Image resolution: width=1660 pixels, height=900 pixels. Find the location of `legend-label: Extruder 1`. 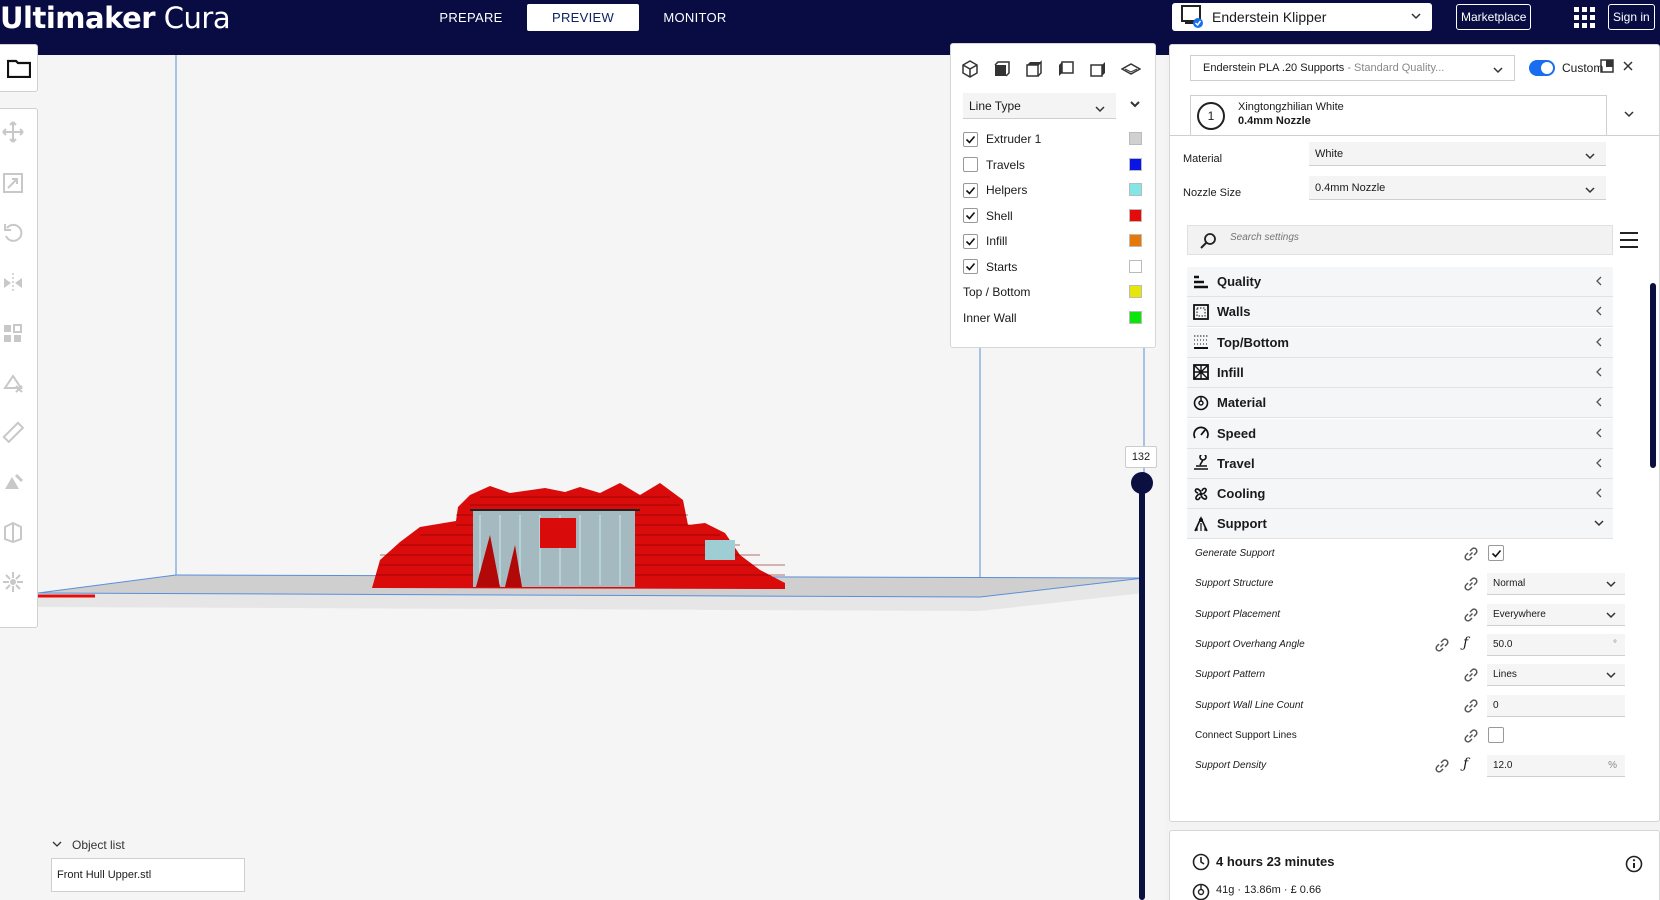

legend-label: Extruder 1 is located at coordinates (1014, 139).